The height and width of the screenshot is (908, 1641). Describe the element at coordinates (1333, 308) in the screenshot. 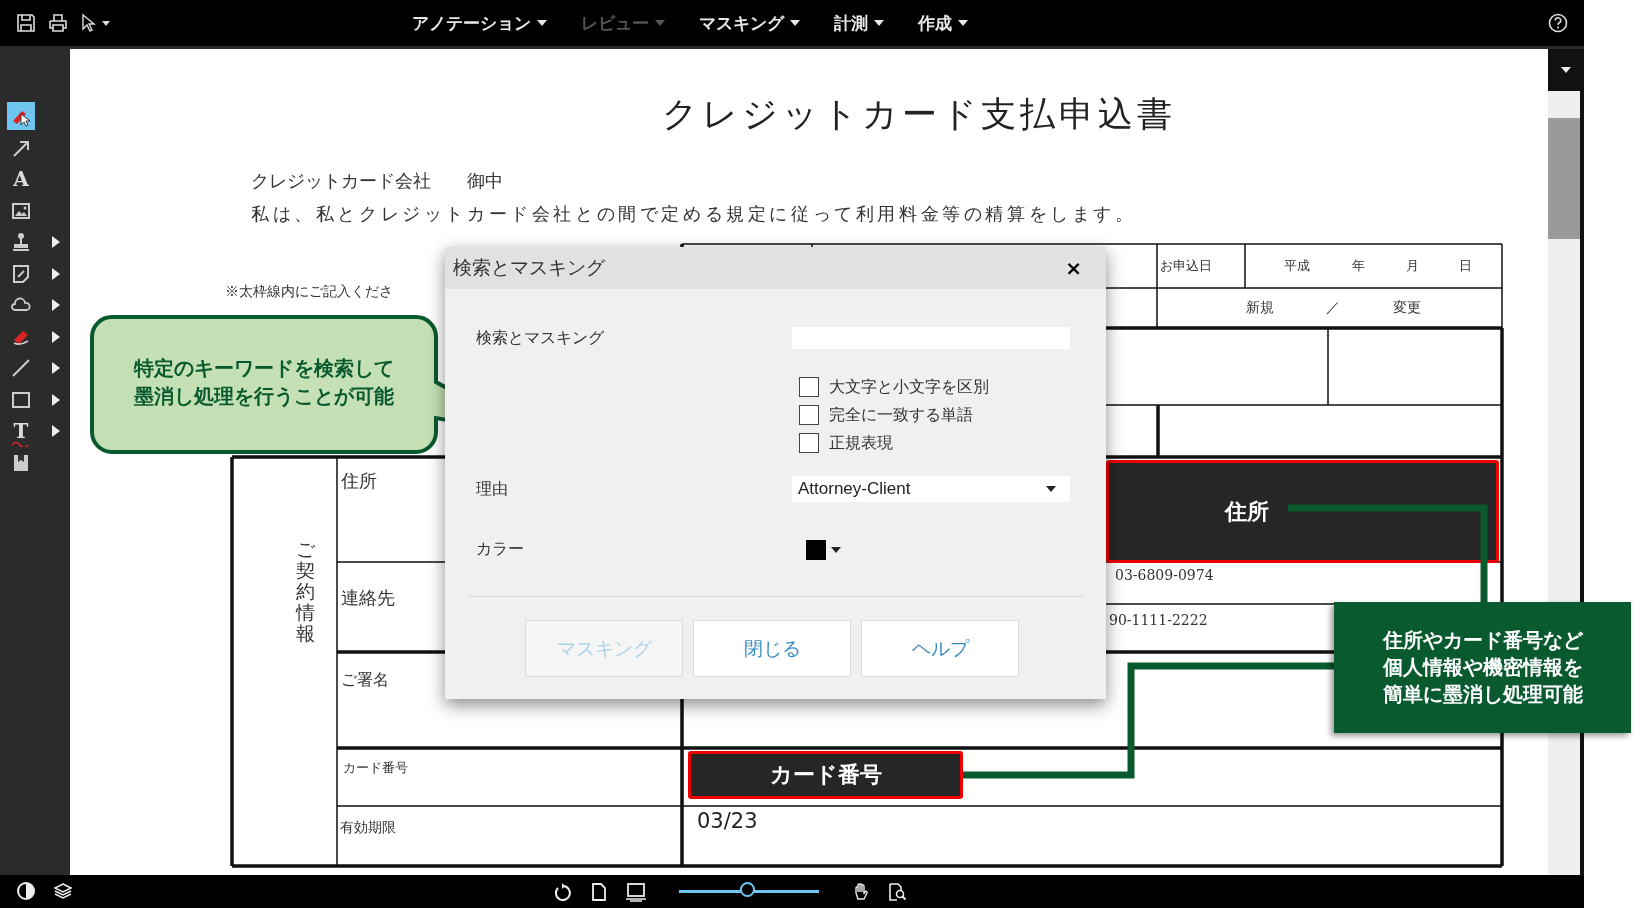

I see `form-text: ／` at that location.